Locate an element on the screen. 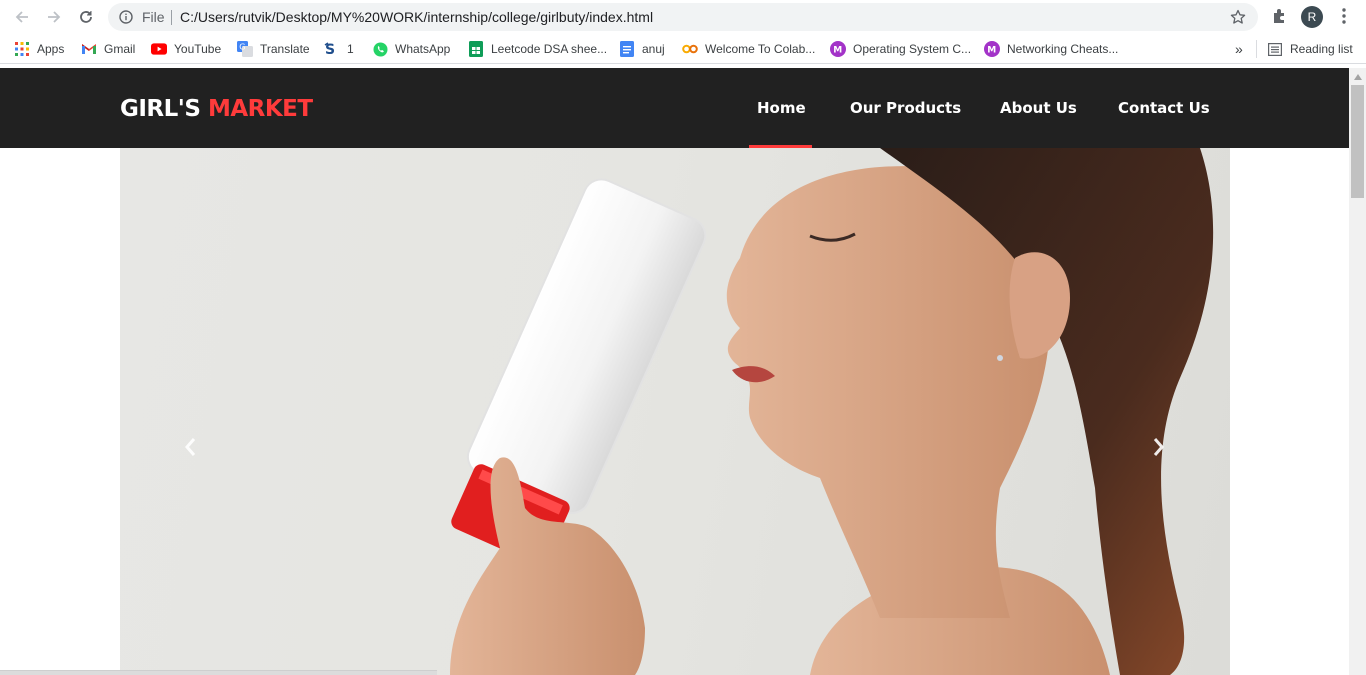 The height and width of the screenshot is (675, 1366). double-chevron-icon: » is located at coordinates (1239, 49).